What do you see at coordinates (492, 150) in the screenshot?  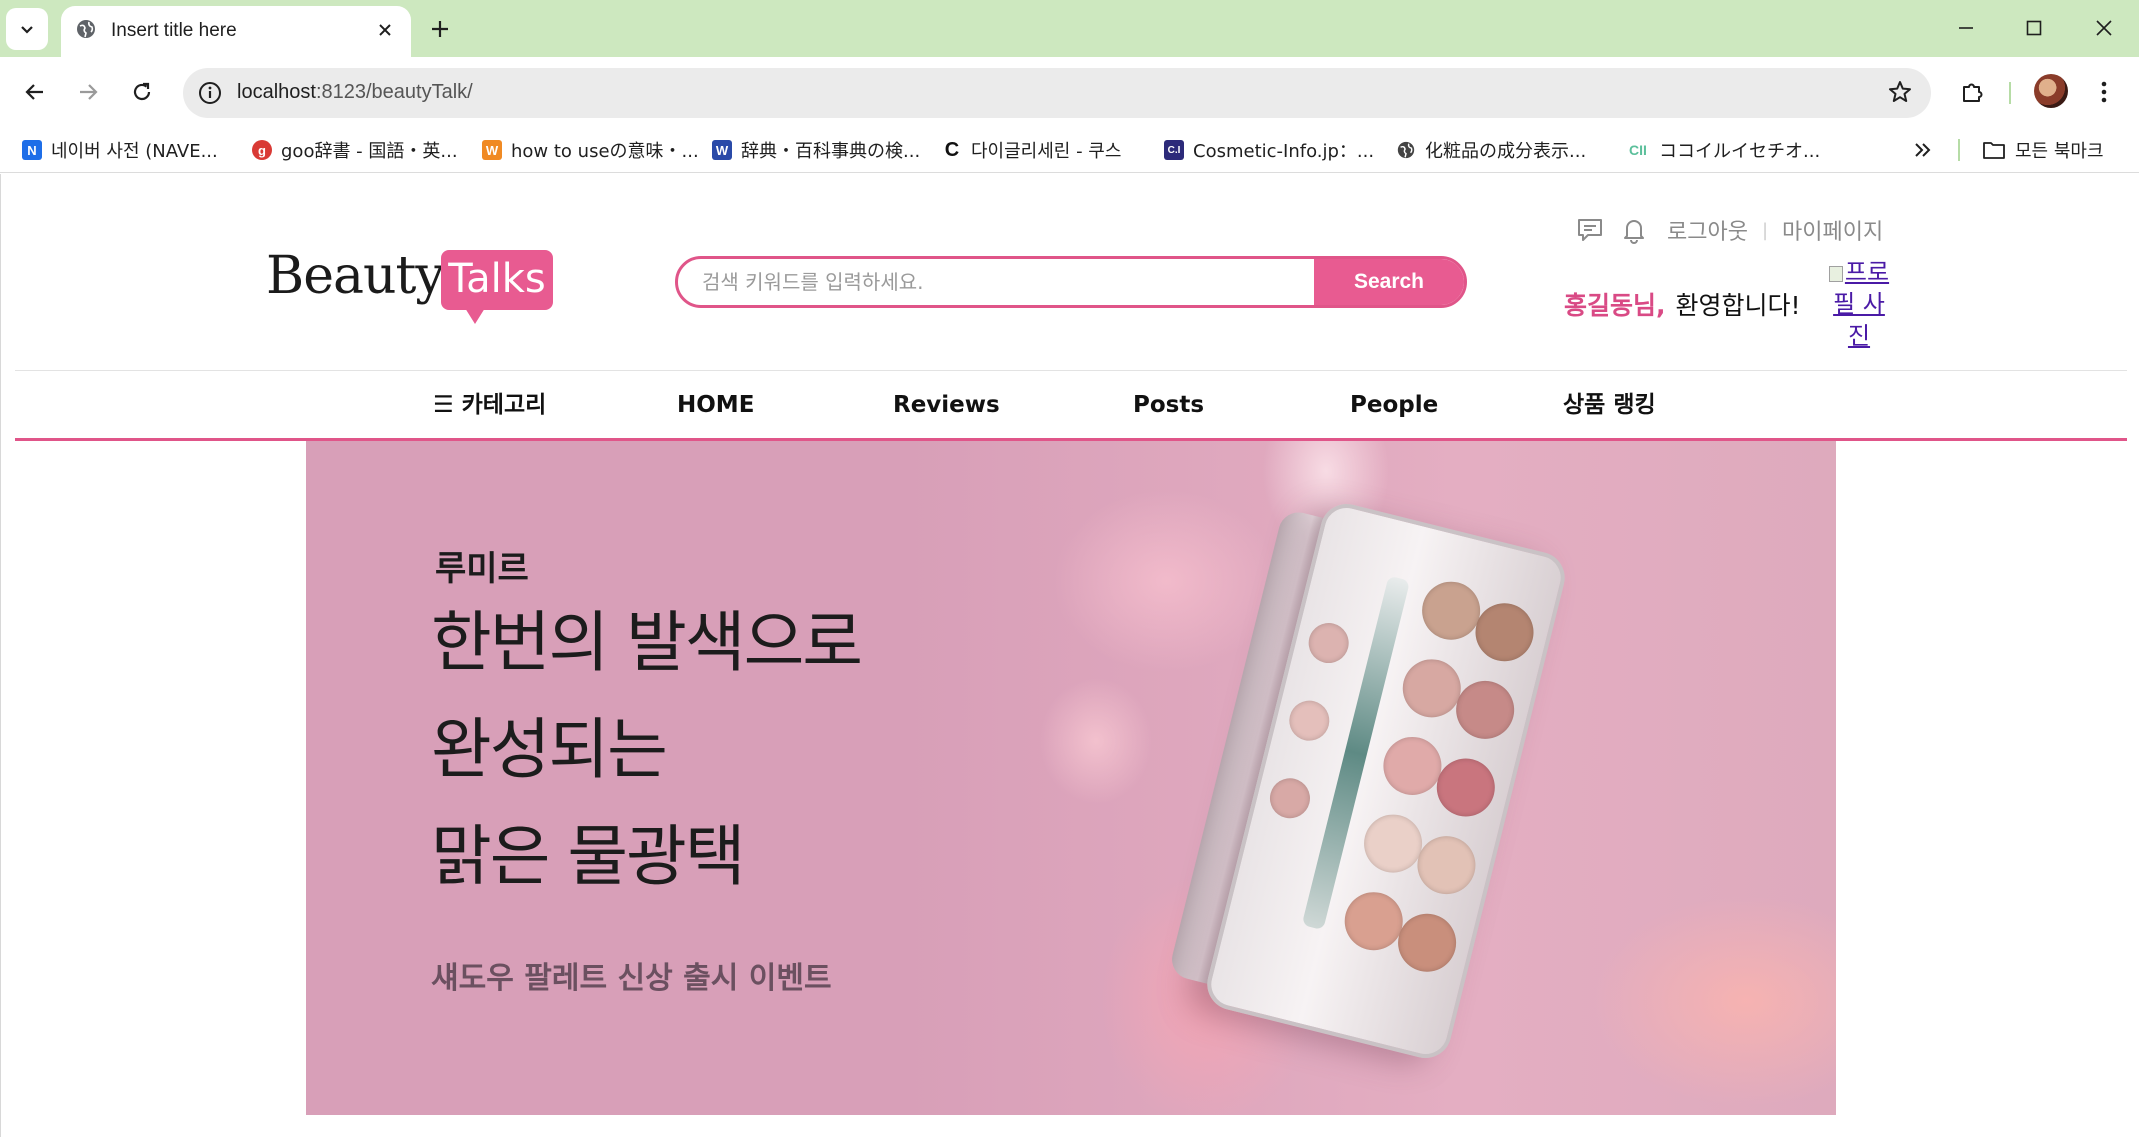 I see `weblio-icon: W` at bounding box center [492, 150].